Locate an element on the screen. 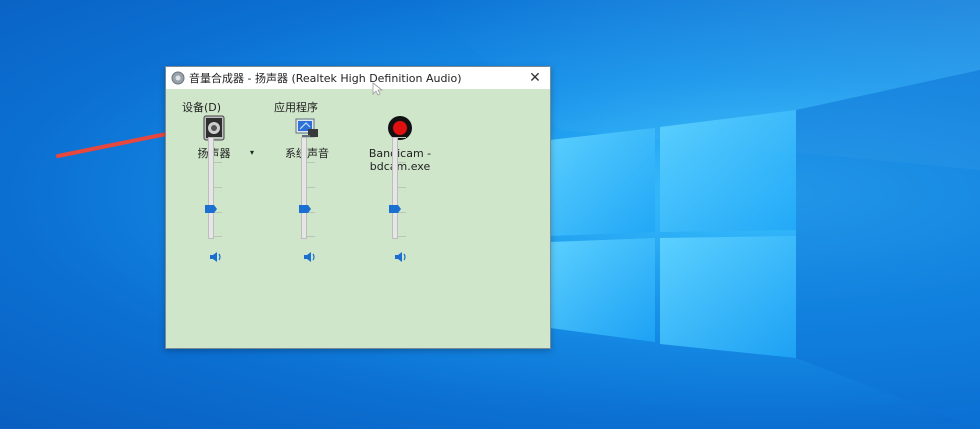 Image resolution: width=980 pixels, height=429 pixels. close-button: ✕ is located at coordinates (535, 78).